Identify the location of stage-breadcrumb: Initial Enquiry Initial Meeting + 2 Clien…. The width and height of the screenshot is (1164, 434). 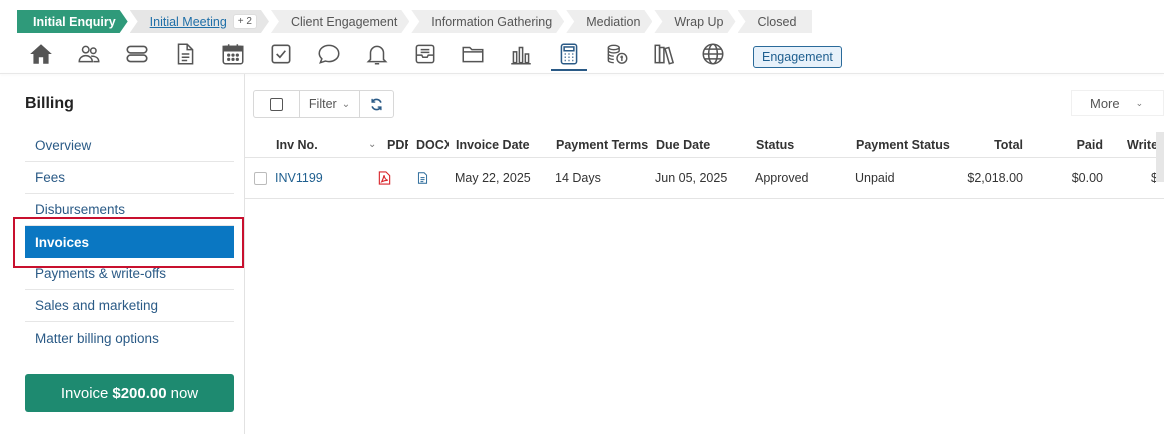
(415, 21).